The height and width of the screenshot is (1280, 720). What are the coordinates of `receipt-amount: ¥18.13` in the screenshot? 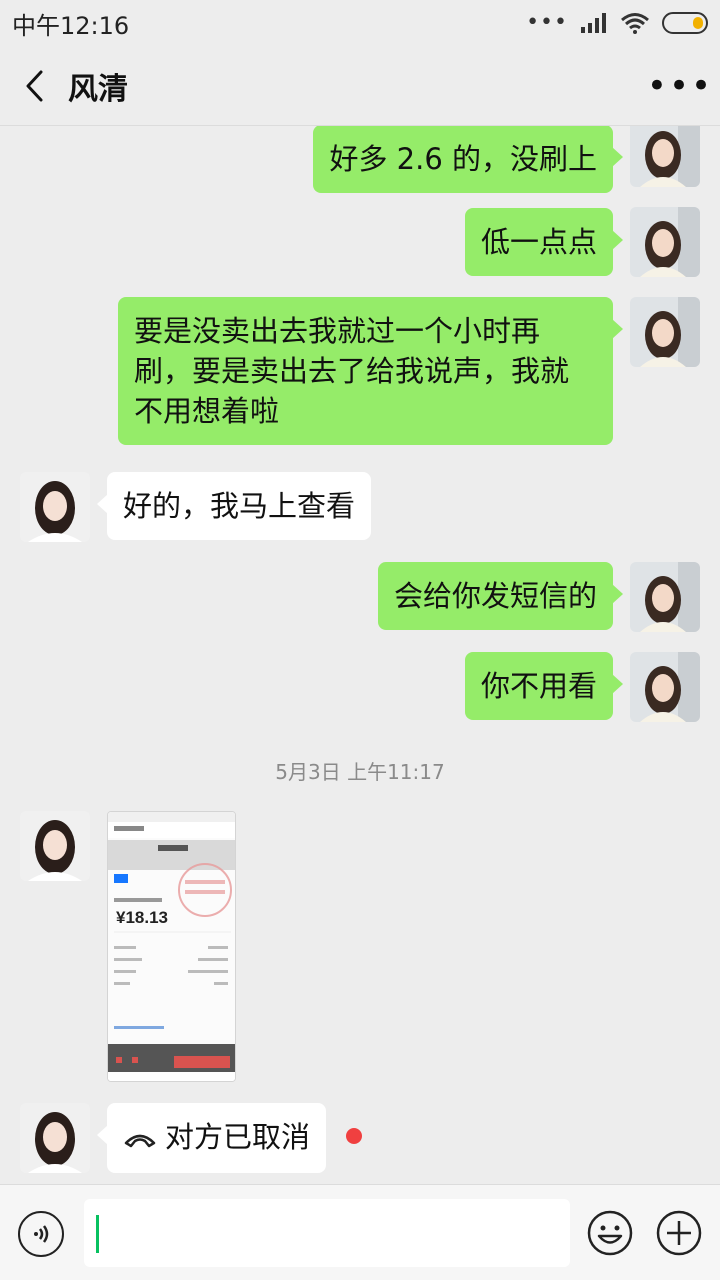 It's located at (142, 917).